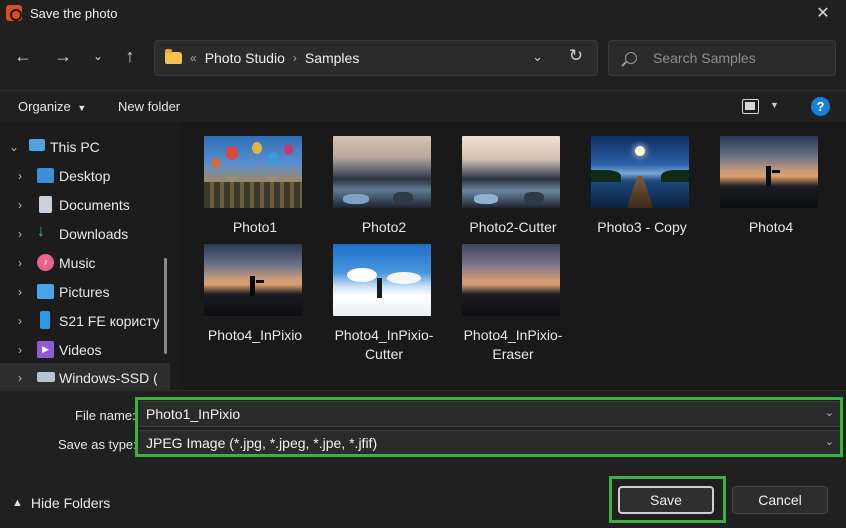 This screenshot has width=846, height=528. What do you see at coordinates (774, 105) in the screenshot?
I see `view-dropdown-icon: ▼` at bounding box center [774, 105].